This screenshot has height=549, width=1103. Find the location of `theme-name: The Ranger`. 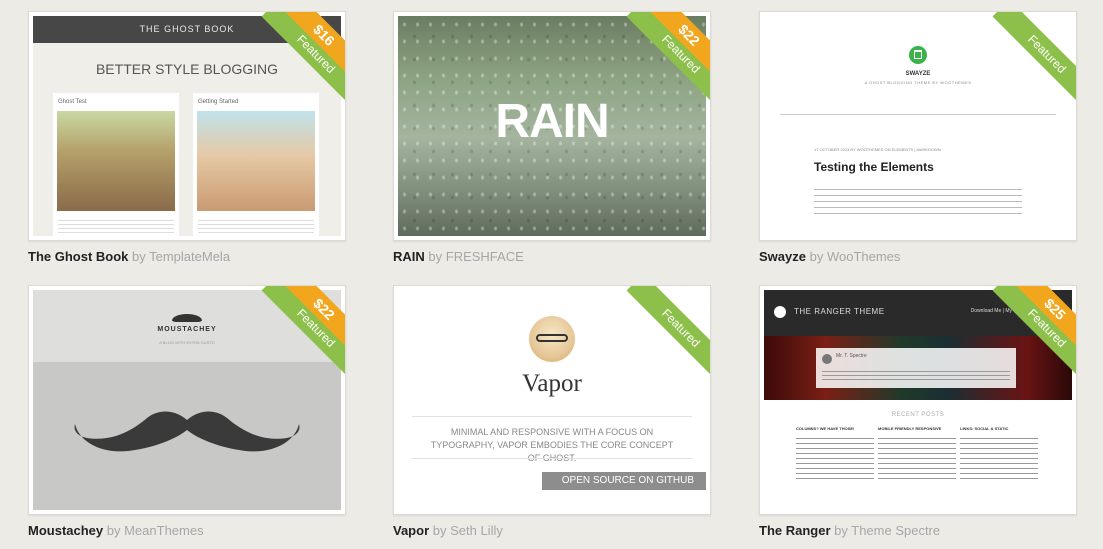

theme-name: The Ranger is located at coordinates (795, 530).